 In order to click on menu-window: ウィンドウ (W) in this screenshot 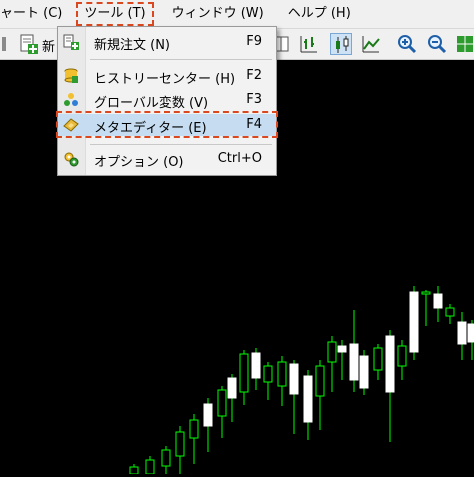, I will do `click(218, 14)`.